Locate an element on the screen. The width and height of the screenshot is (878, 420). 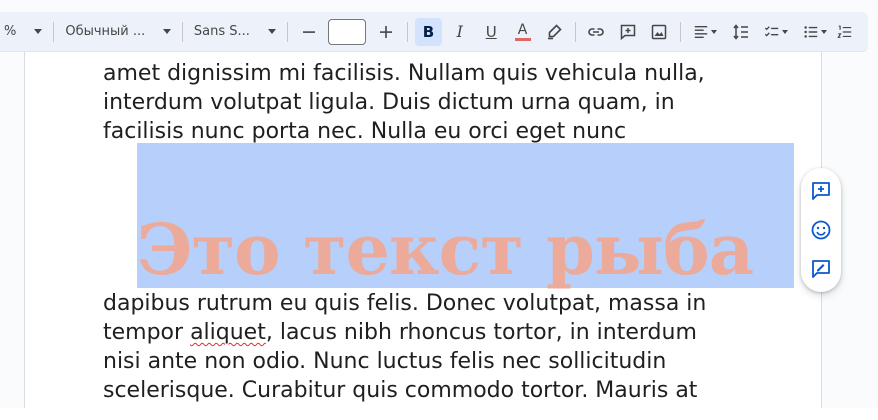
misspelled-word: aliquet is located at coordinates (228, 332).